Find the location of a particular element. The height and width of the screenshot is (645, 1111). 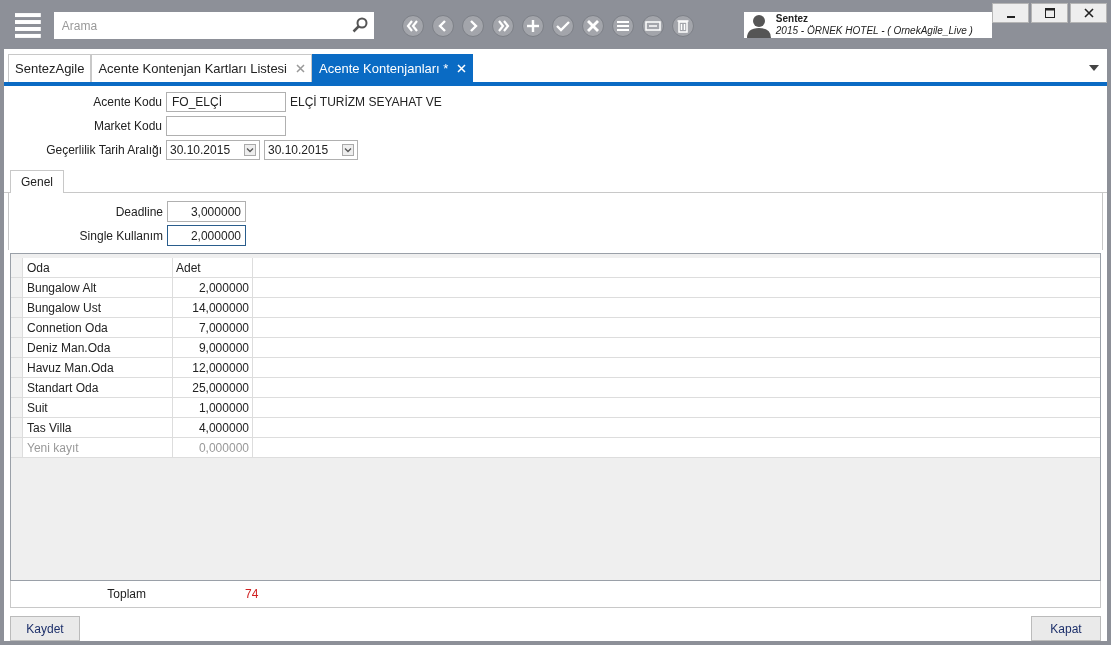

agency-code-field: FO_ELÇİ is located at coordinates (226, 102).